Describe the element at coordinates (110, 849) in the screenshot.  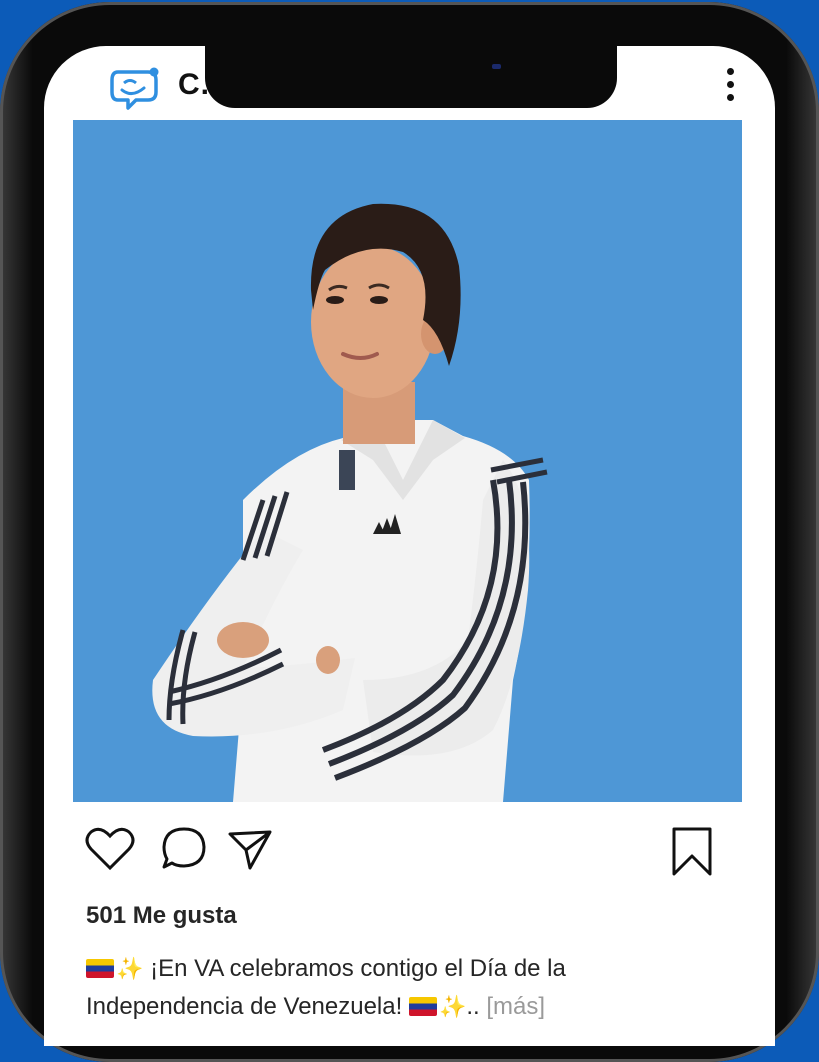
I see `heart-icon` at that location.